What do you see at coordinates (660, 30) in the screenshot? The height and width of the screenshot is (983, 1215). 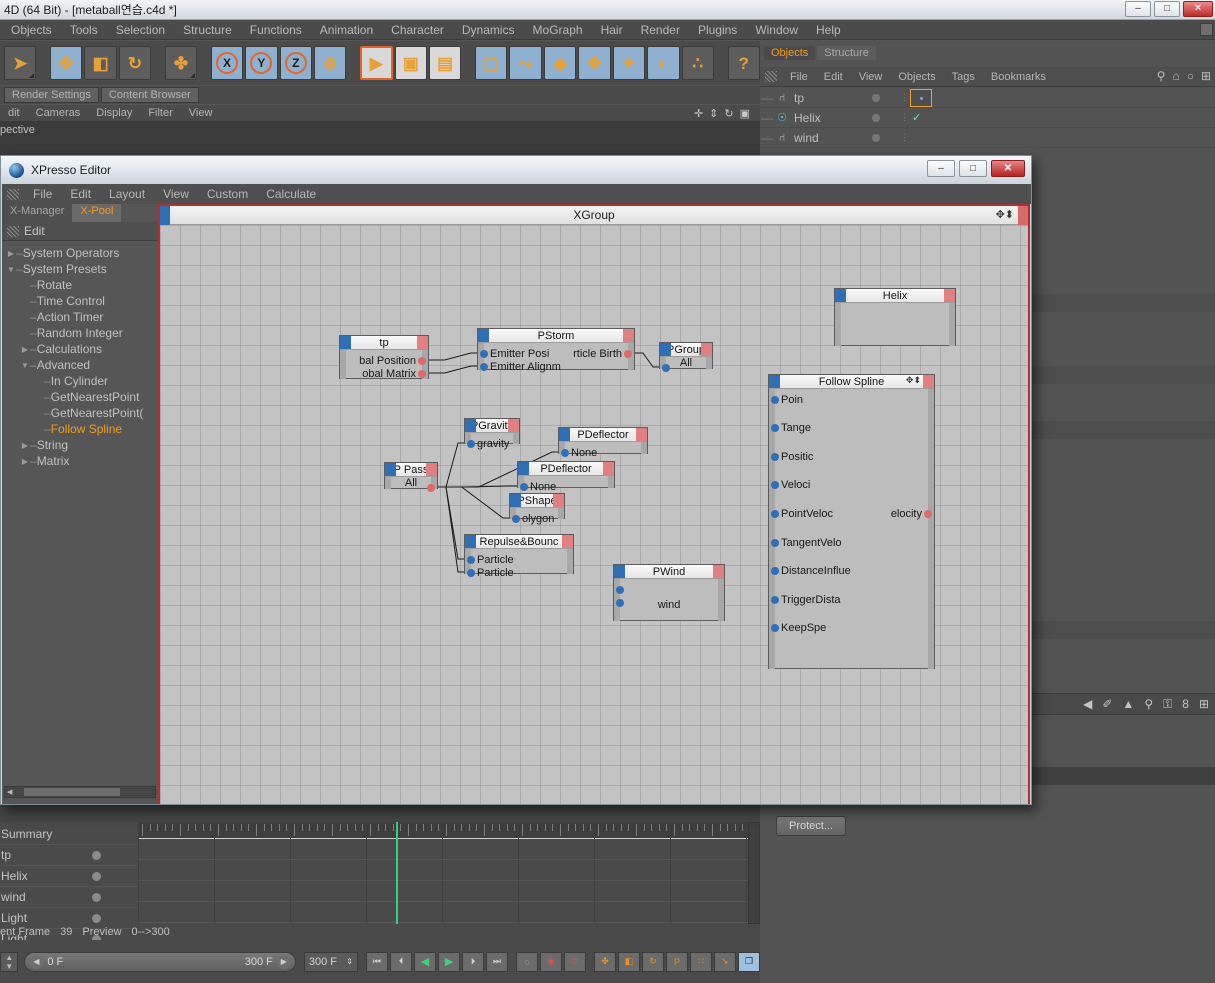 I see `menu-item-render: Render` at bounding box center [660, 30].